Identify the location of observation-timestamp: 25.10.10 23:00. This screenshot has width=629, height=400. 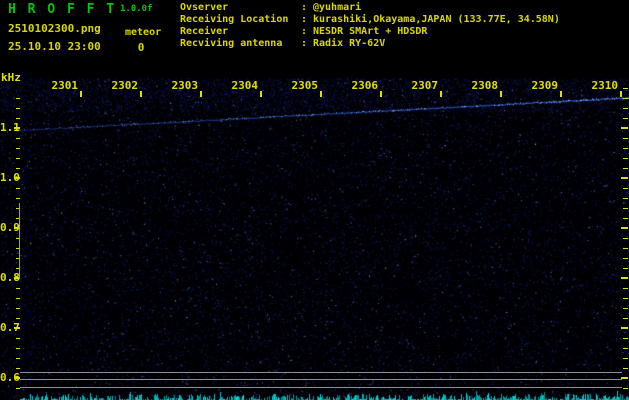
(54, 46).